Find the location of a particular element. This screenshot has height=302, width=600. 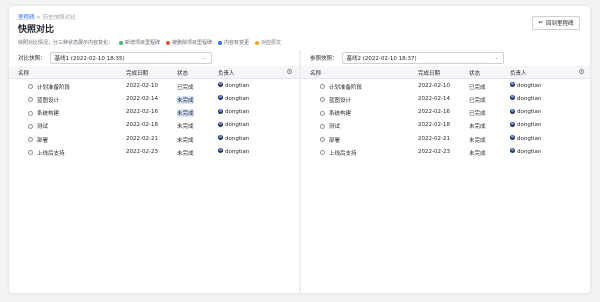

row-name-cell: 部署 is located at coordinates (330, 140).